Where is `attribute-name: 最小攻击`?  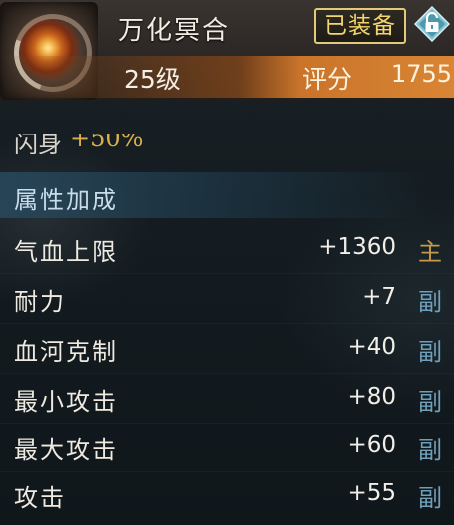
attribute-name: 最小攻击 is located at coordinates (66, 402).